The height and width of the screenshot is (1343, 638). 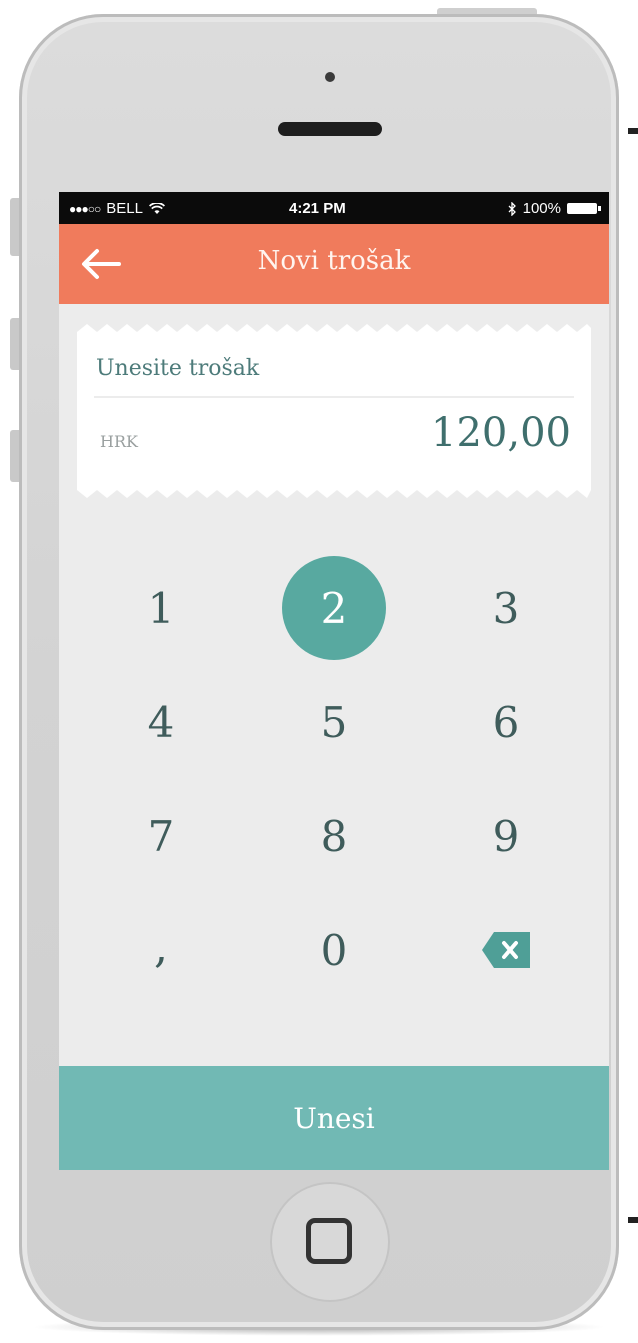 I want to click on submit-button: Unesi, so click(x=334, y=1118).